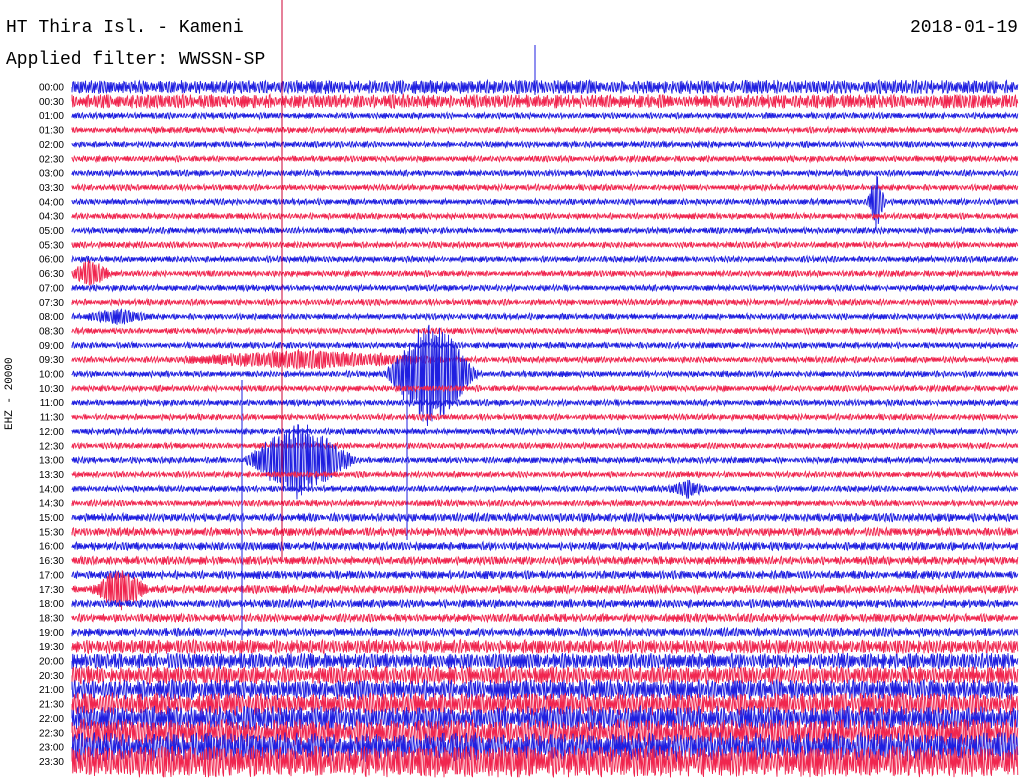 The image size is (1024, 780). I want to click on time-label: 21:00, so click(51, 690).